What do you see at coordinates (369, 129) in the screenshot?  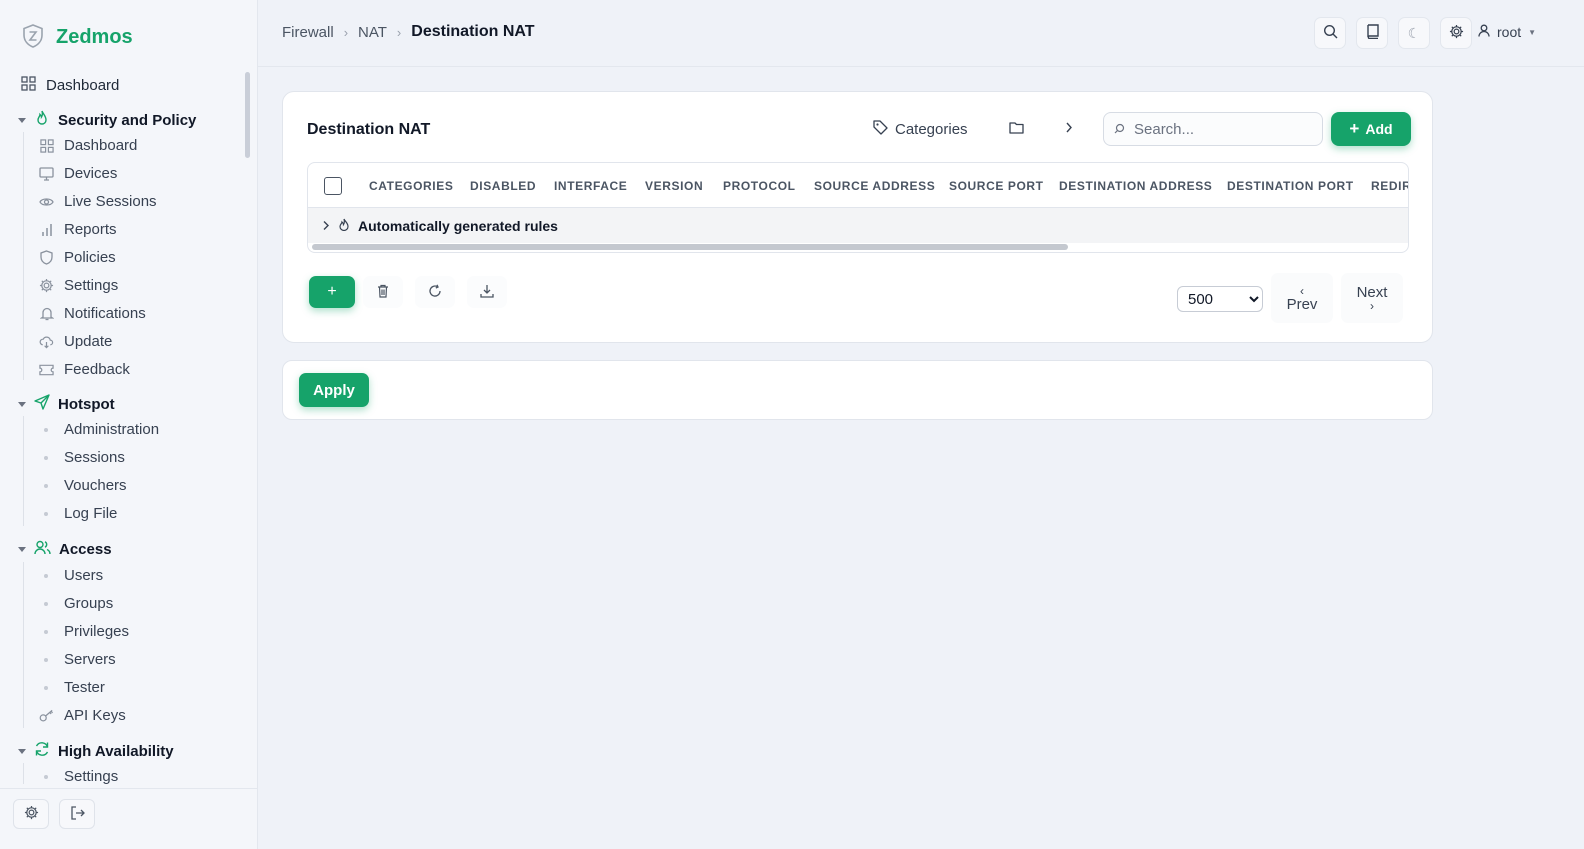 I see `page-title: Destination NAT` at bounding box center [369, 129].